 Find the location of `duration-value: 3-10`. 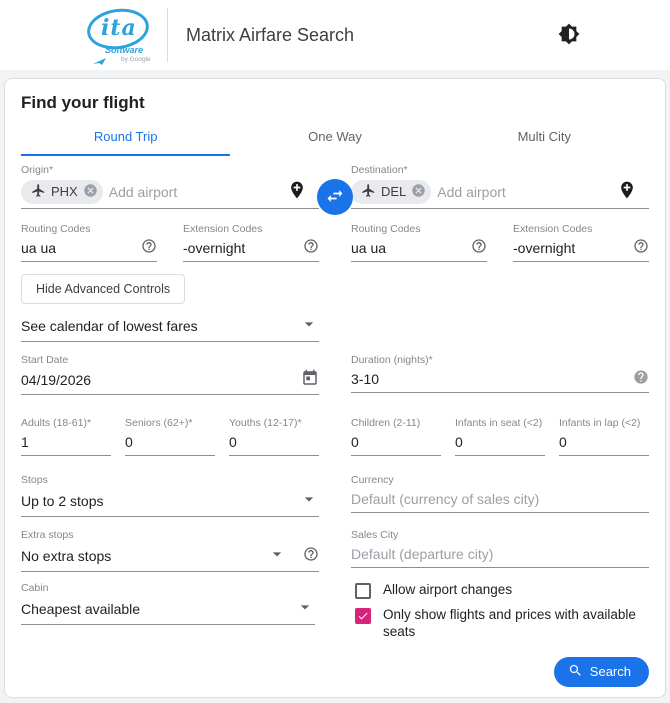

duration-value: 3-10 is located at coordinates (365, 378).